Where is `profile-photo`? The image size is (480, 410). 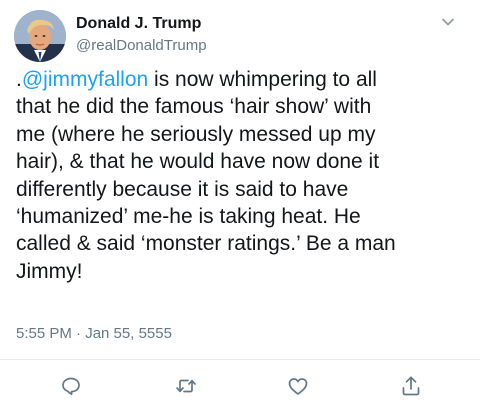
profile-photo is located at coordinates (40, 36).